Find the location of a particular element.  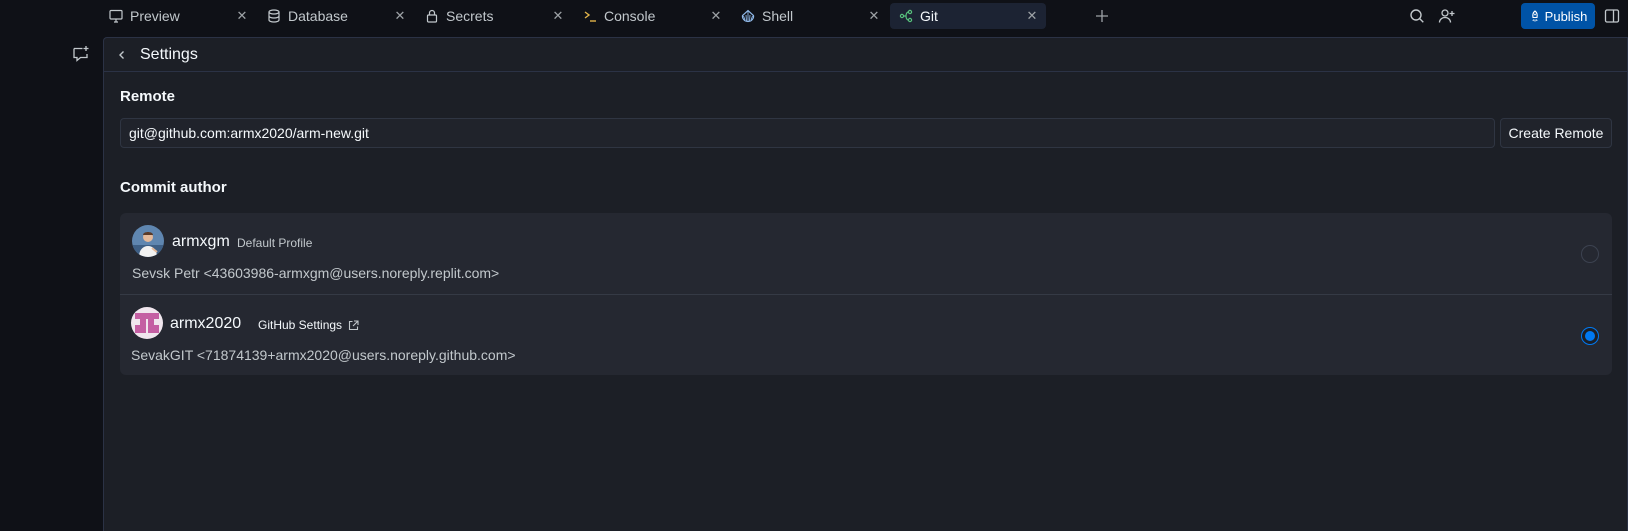

external-link-icon is located at coordinates (353, 324).